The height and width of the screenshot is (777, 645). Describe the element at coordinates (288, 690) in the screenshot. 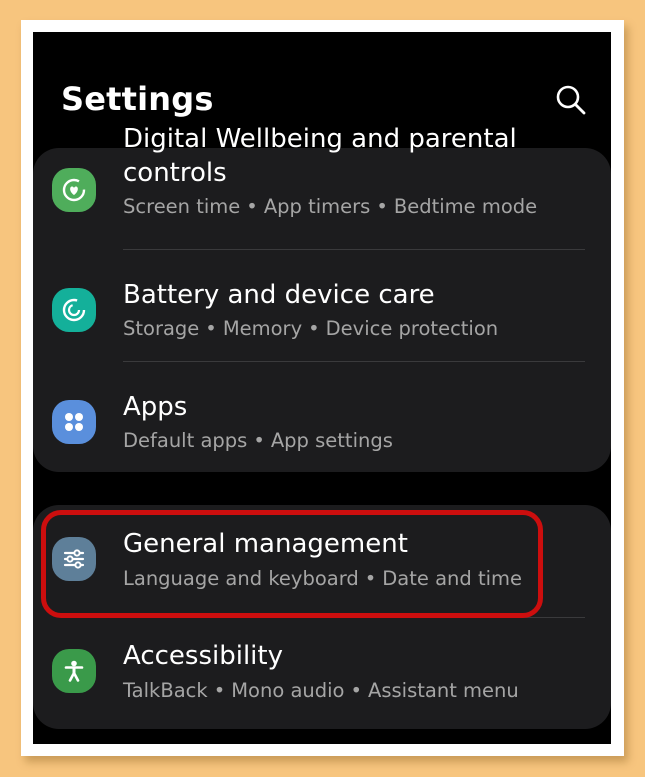

I see `sub-mono-audio: Mono audio` at that location.